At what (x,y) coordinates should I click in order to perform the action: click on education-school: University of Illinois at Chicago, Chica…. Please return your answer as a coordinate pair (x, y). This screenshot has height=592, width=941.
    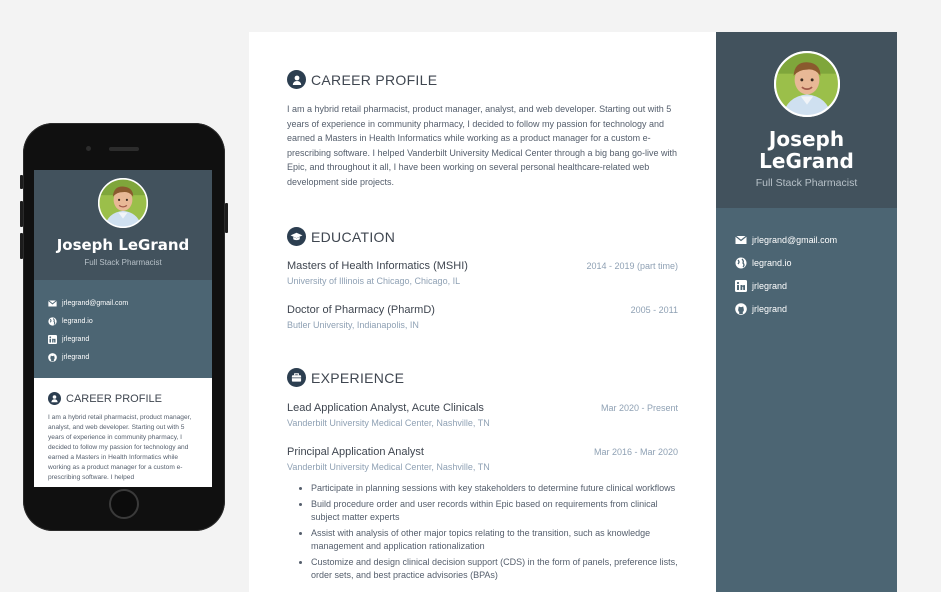
    Looking at the image, I should click on (374, 281).